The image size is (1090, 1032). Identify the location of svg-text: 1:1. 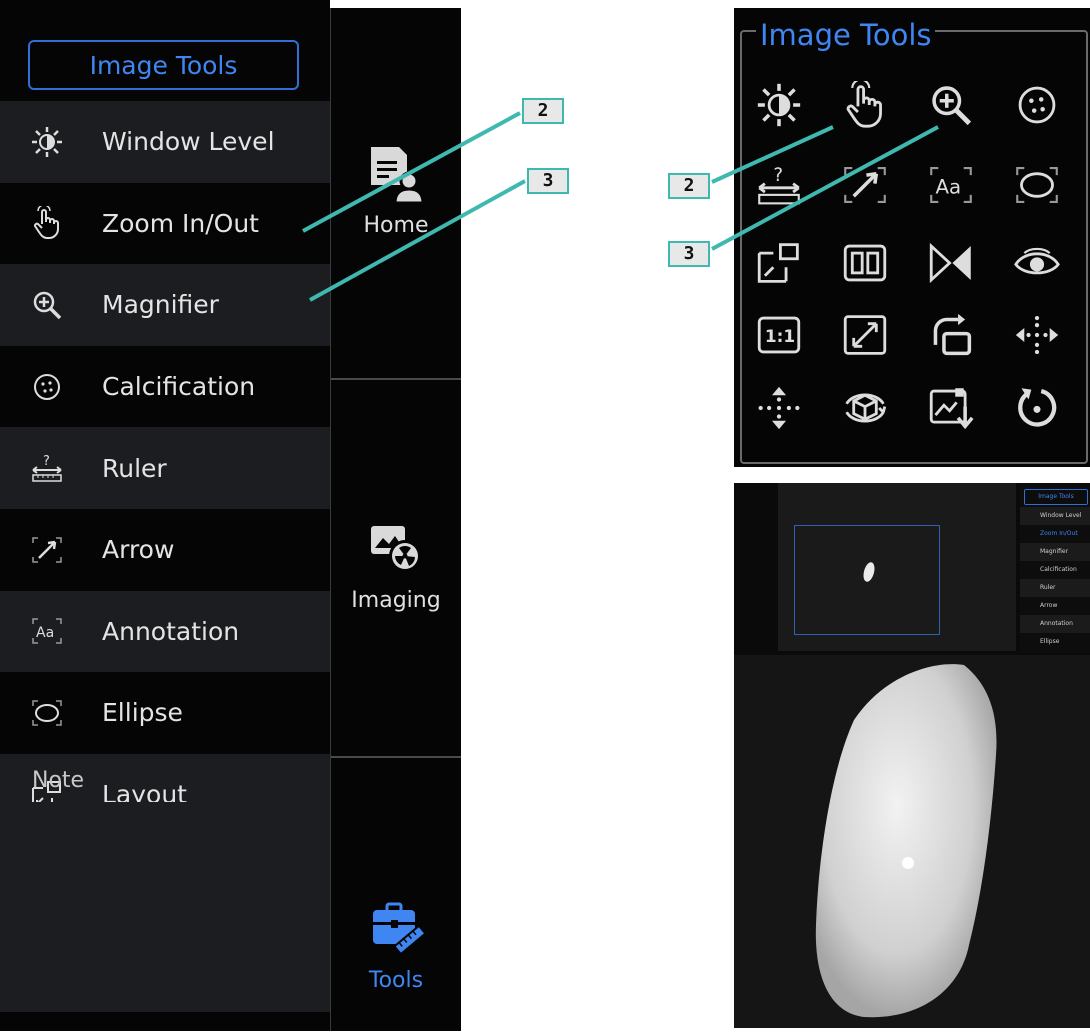
(780, 336).